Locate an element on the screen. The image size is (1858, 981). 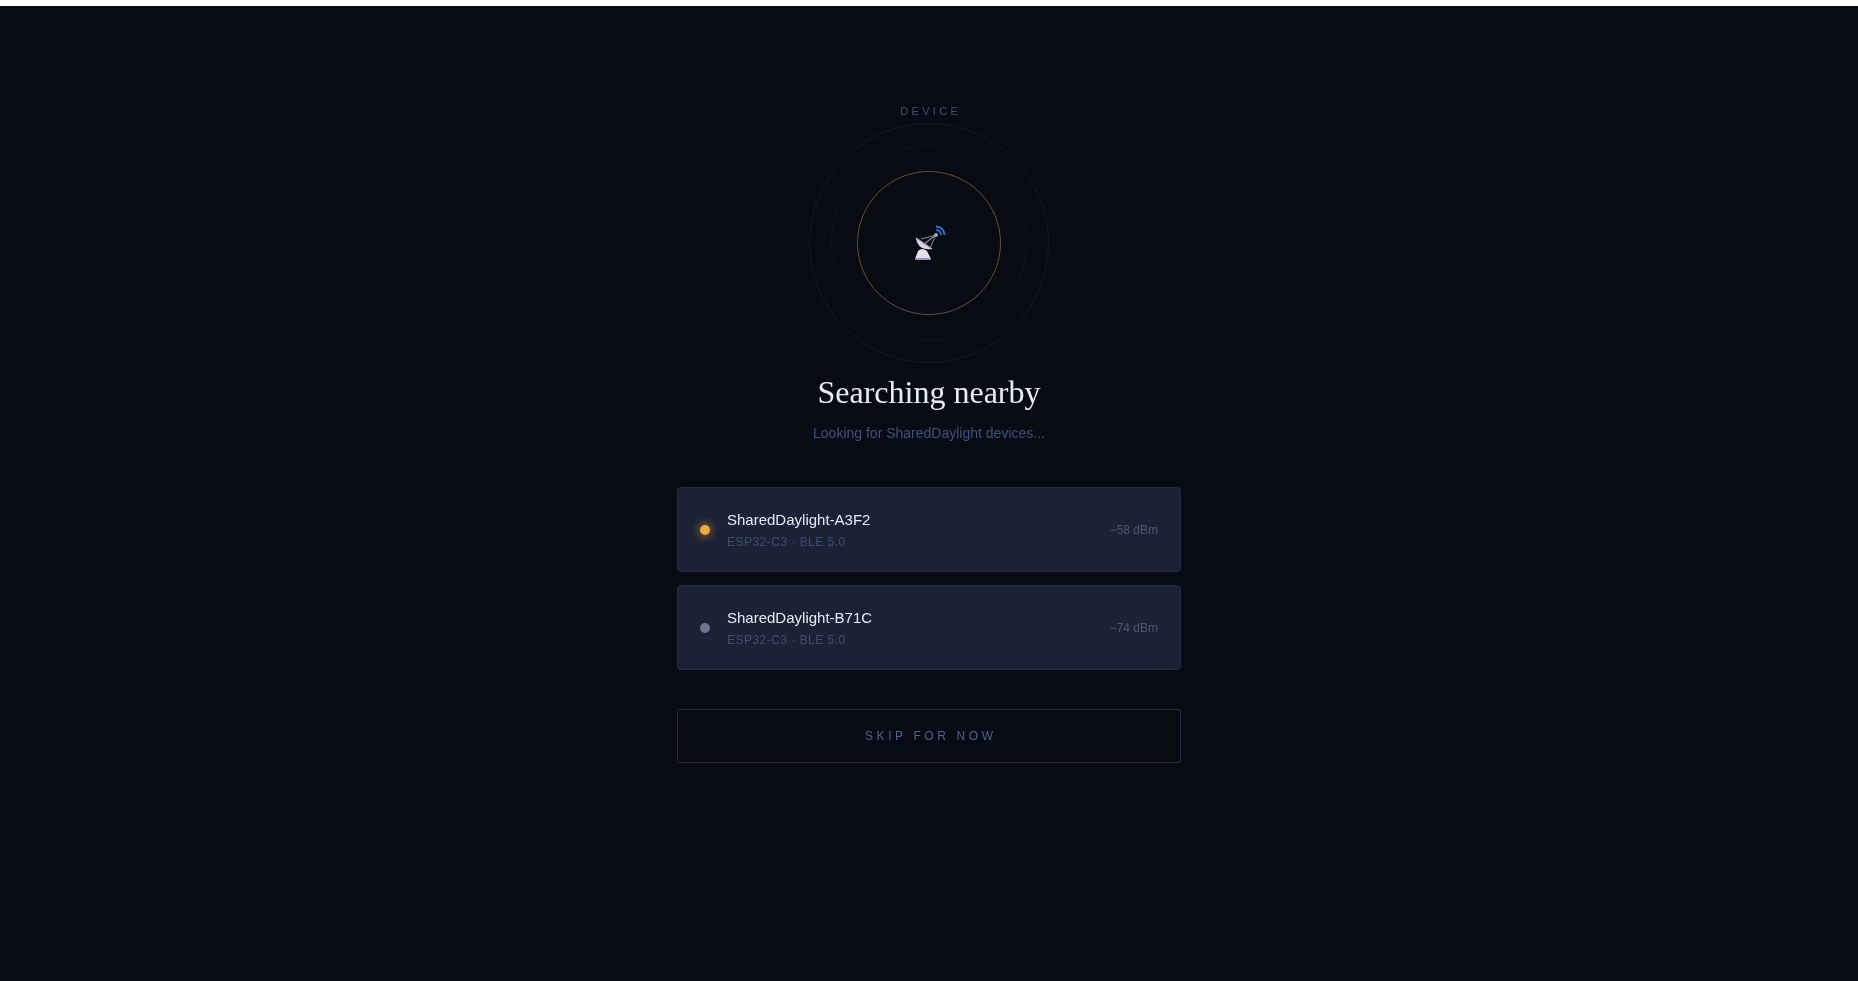
signal-strength: −74 dBm is located at coordinates (1133, 627).